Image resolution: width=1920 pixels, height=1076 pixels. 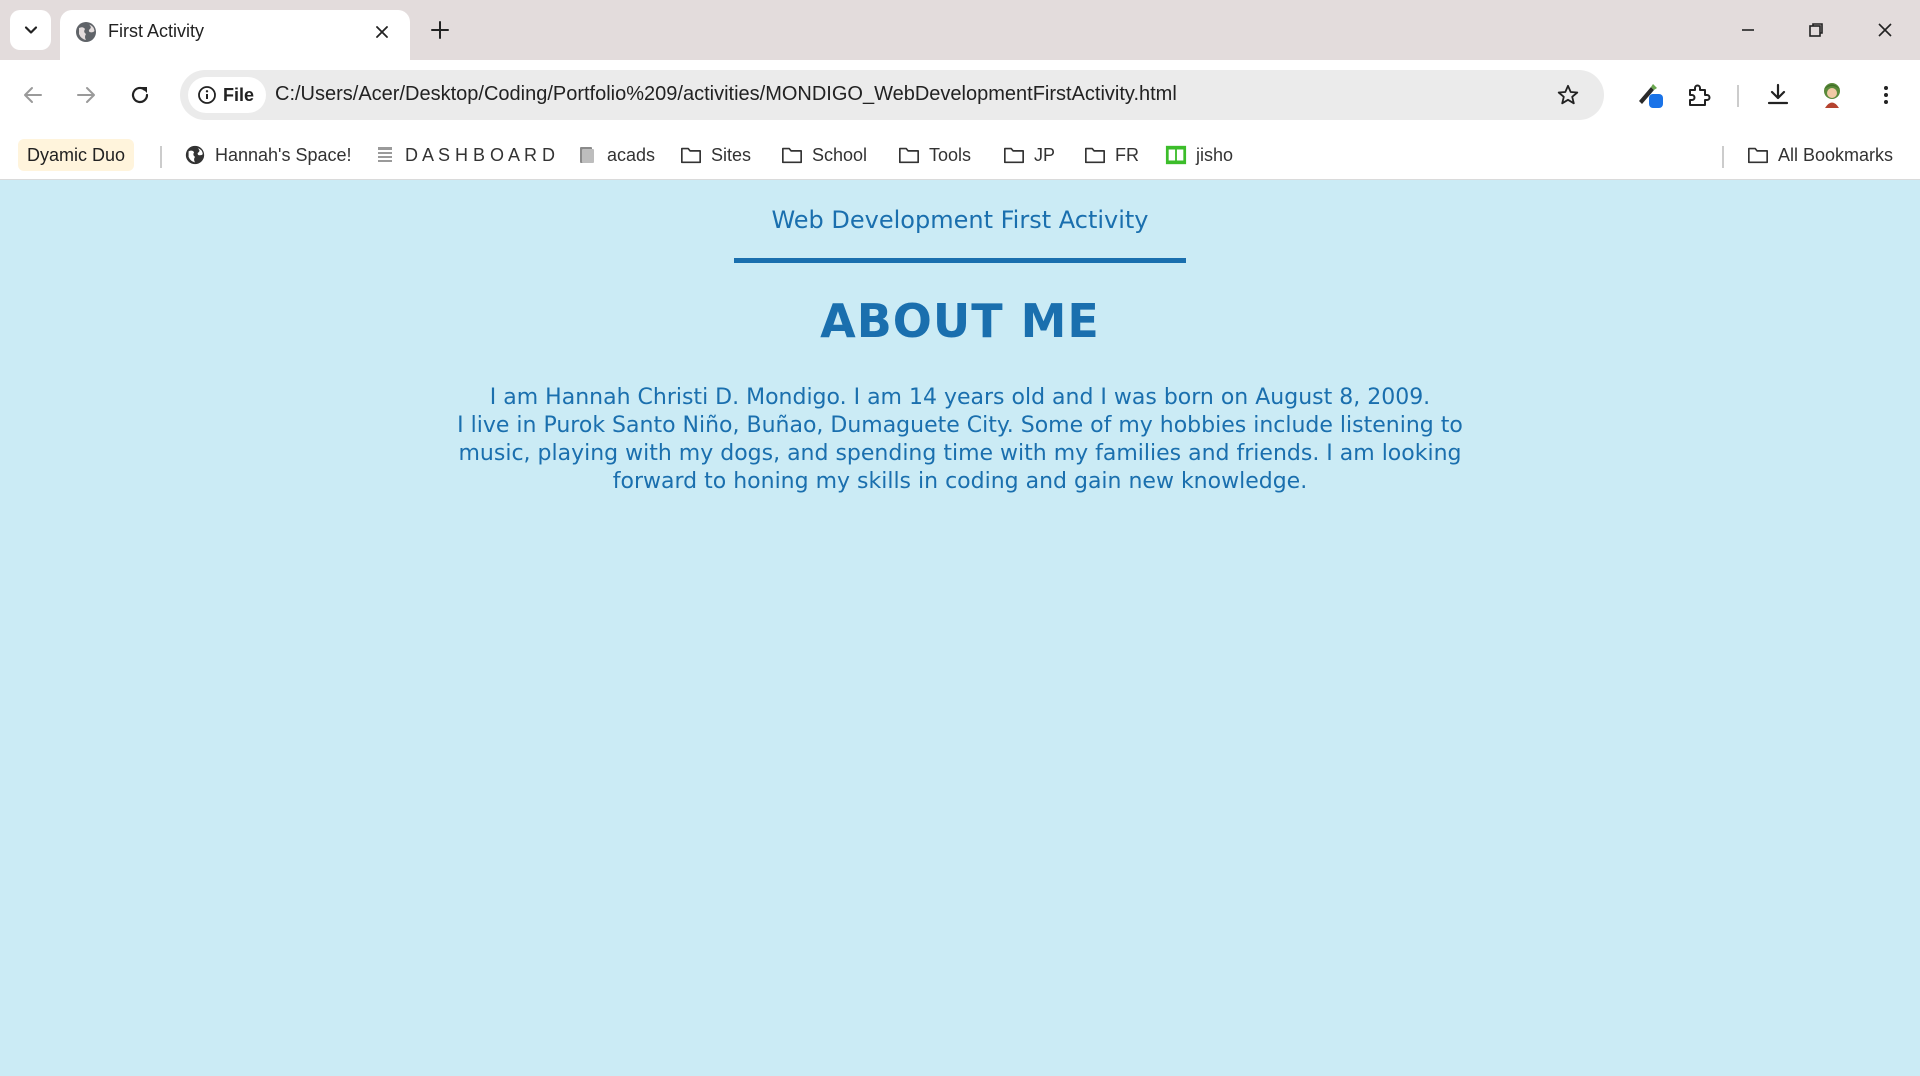 I want to click on extension-pen-icon, so click(x=1651, y=96).